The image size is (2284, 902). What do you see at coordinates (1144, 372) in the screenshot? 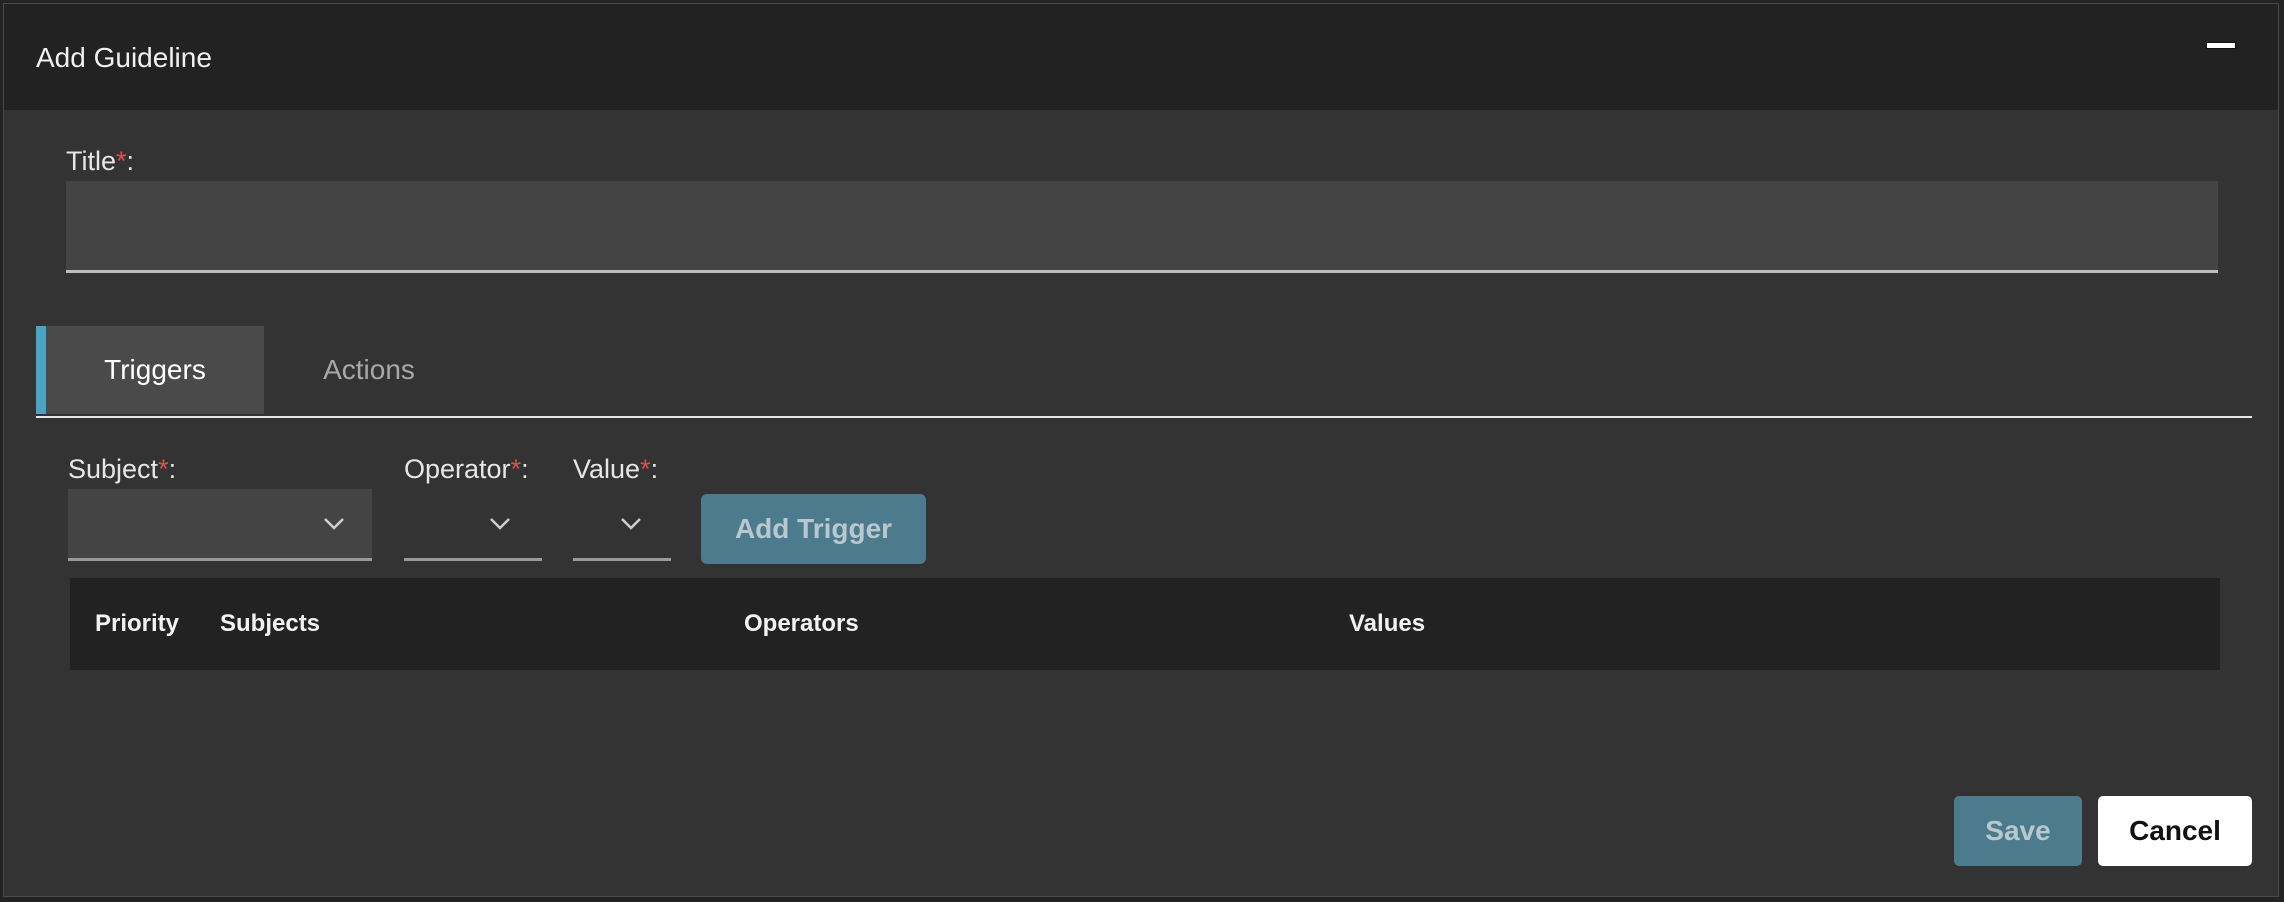
I see `tab-bar: Triggers Actions` at bounding box center [1144, 372].